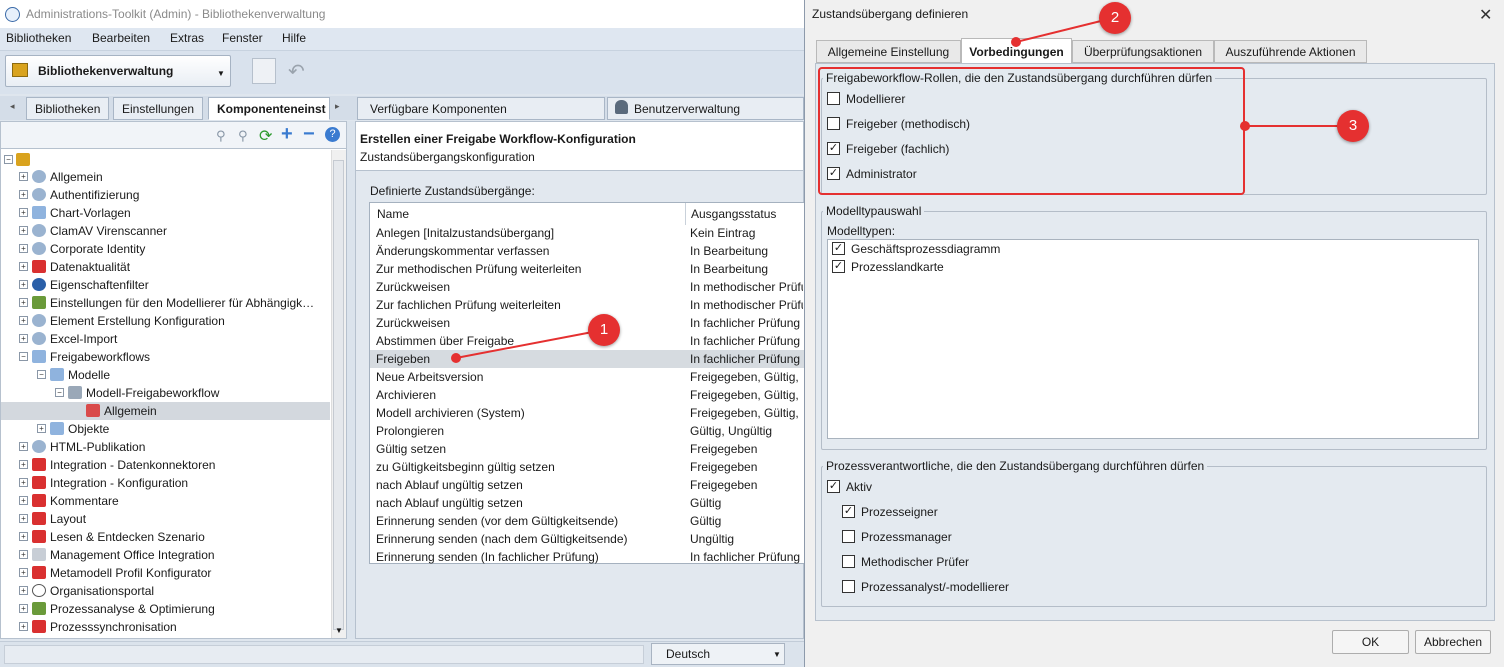  Describe the element at coordinates (205, 411) in the screenshot. I see `tree-item: Allgemein` at that location.